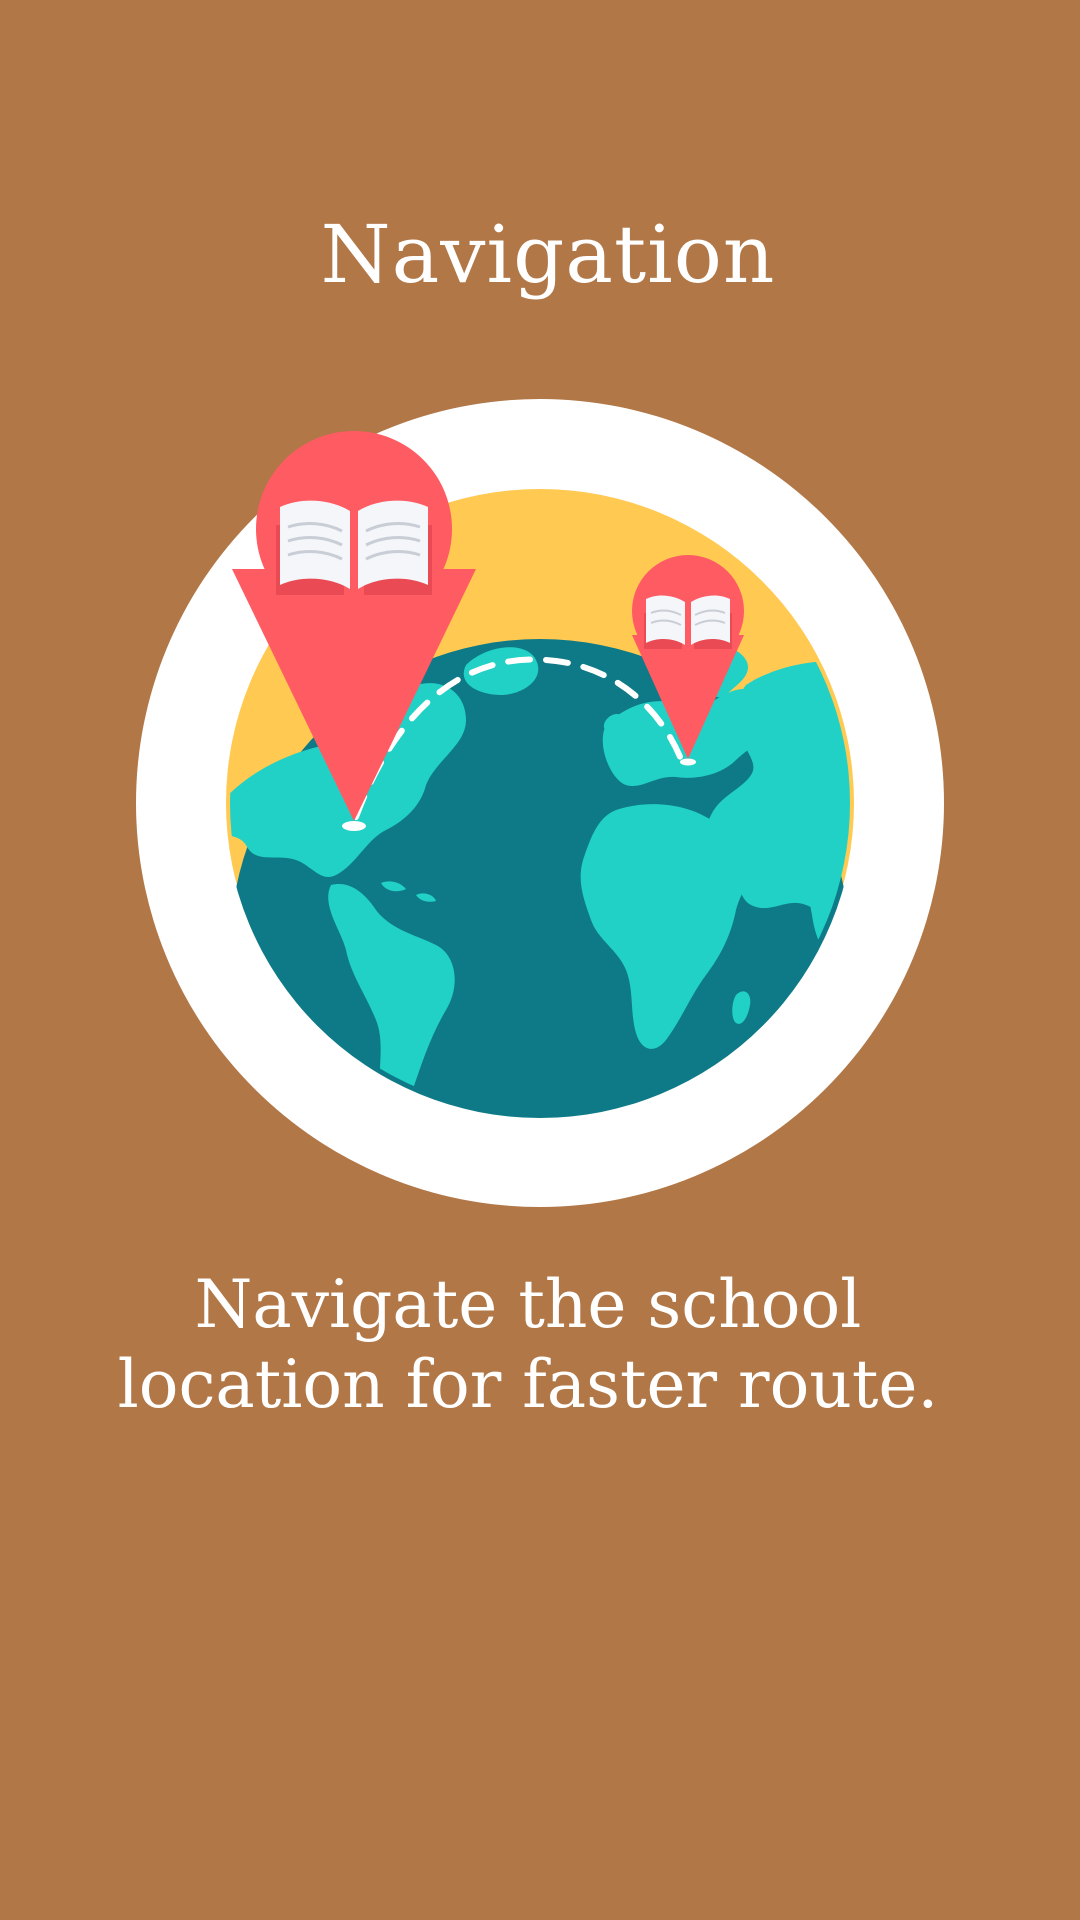  Describe the element at coordinates (548, 254) in the screenshot. I see `page-title: Navigation` at that location.